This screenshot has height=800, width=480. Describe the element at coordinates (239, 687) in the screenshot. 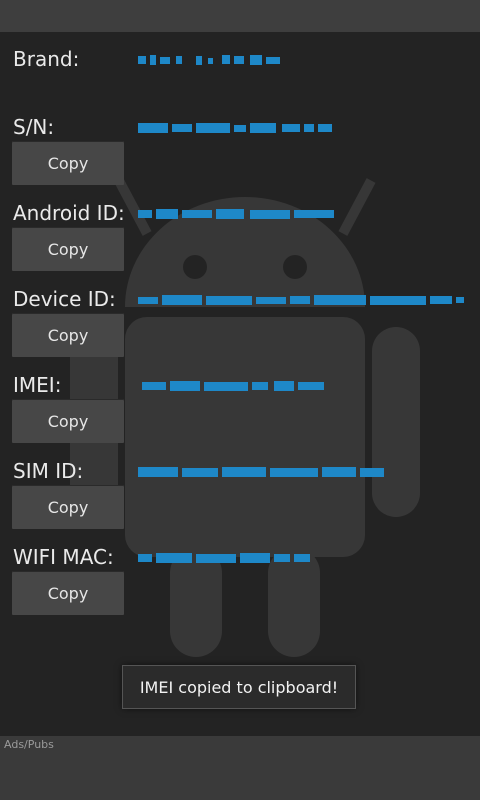

I see `clipboard-toast: IMEI copied to clipboard!` at that location.